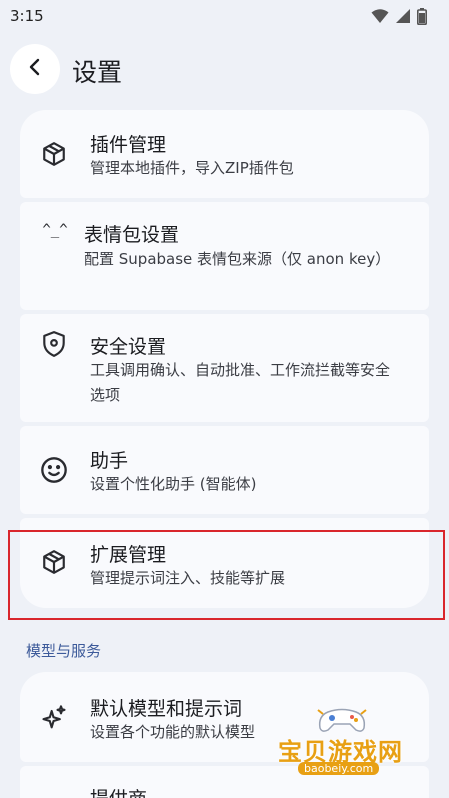 Image resolution: width=449 pixels, height=798 pixels. Describe the element at coordinates (97, 72) in the screenshot. I see `page-title: 设置` at that location.